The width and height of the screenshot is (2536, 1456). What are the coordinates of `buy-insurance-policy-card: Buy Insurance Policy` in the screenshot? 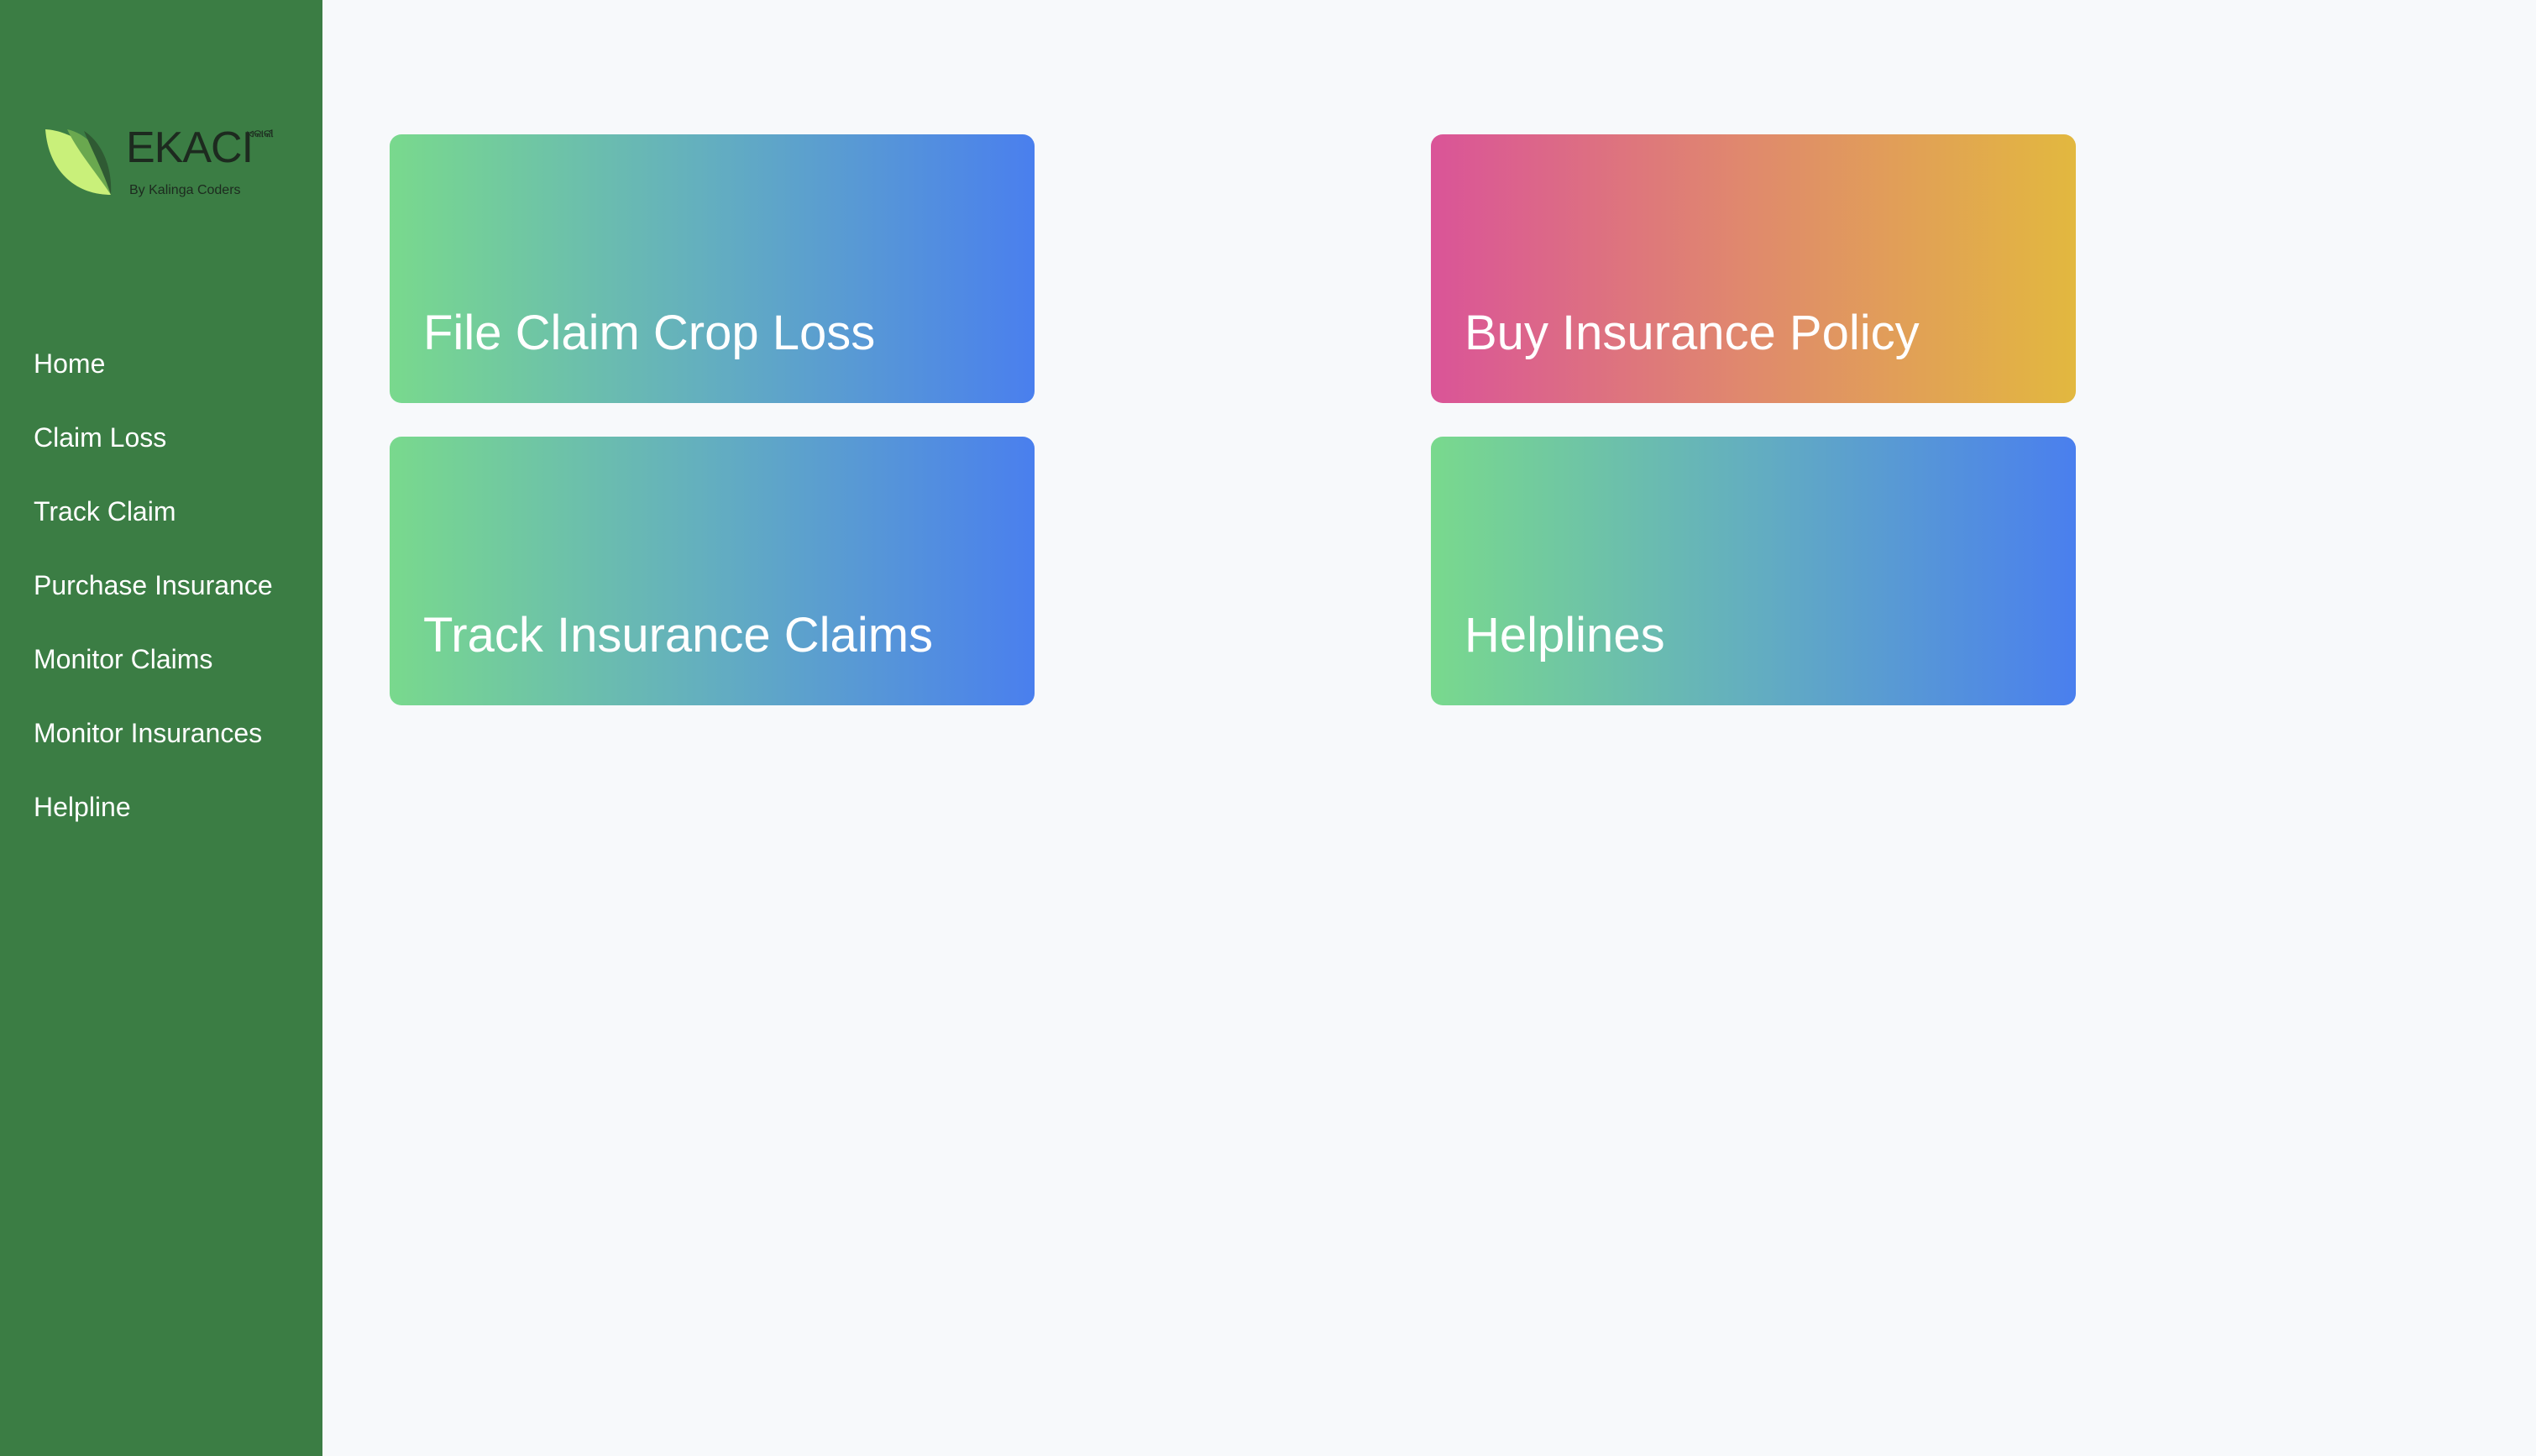 It's located at (1753, 268).